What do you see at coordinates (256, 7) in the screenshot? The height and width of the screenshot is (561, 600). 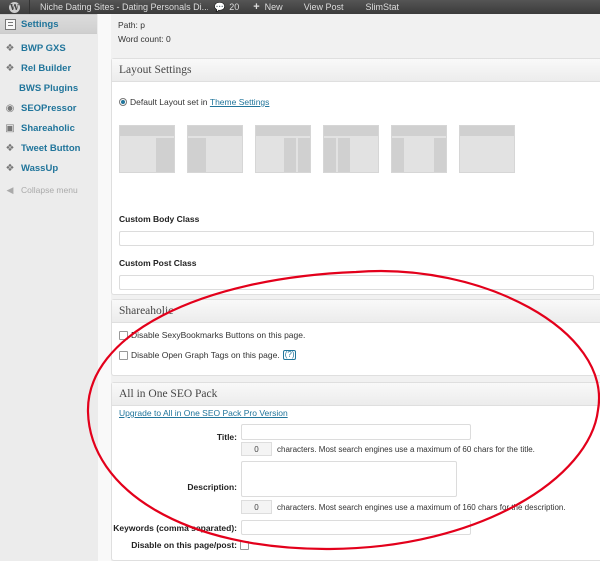 I see `plus-icon: +` at bounding box center [256, 7].